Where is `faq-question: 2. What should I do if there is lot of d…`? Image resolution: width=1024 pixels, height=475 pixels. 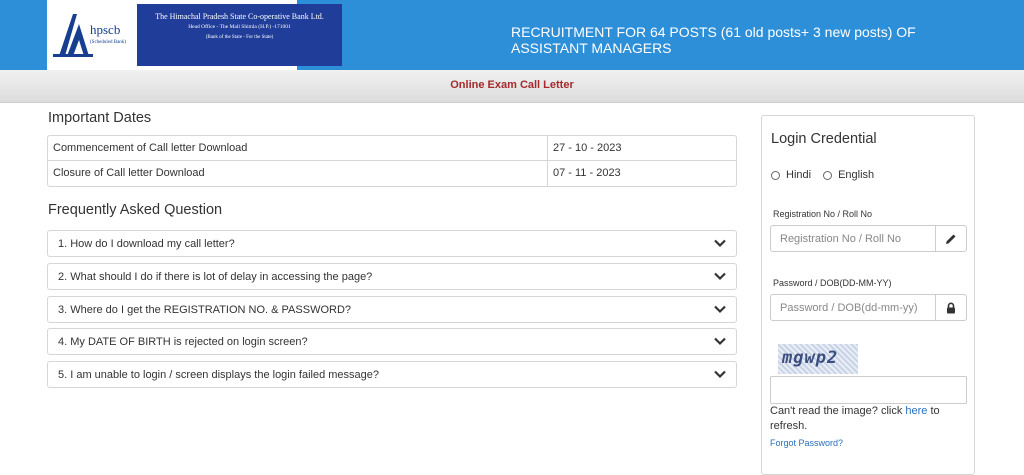
faq-question: 2. What should I do if there is lot of d… is located at coordinates (215, 277).